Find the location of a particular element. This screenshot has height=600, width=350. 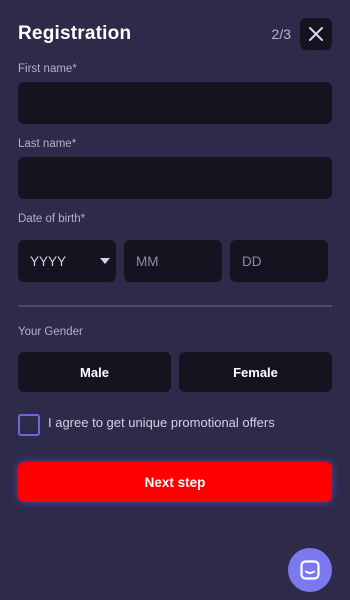

dob-month-input: MM is located at coordinates (173, 261).